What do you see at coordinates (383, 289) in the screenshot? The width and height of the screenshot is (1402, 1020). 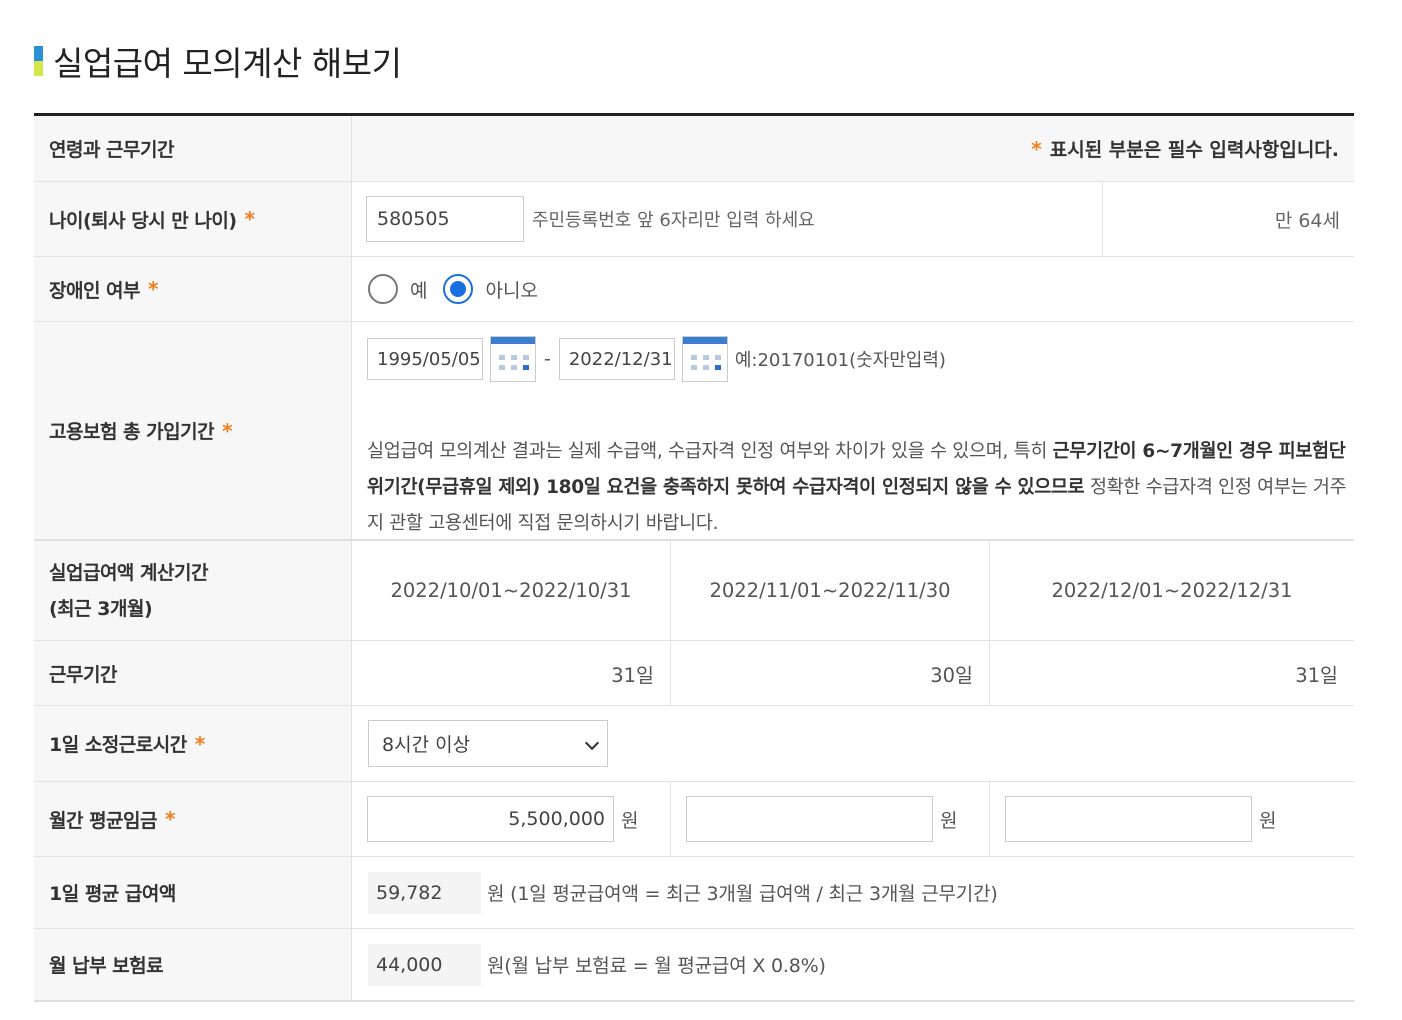 I see `radio-yes` at bounding box center [383, 289].